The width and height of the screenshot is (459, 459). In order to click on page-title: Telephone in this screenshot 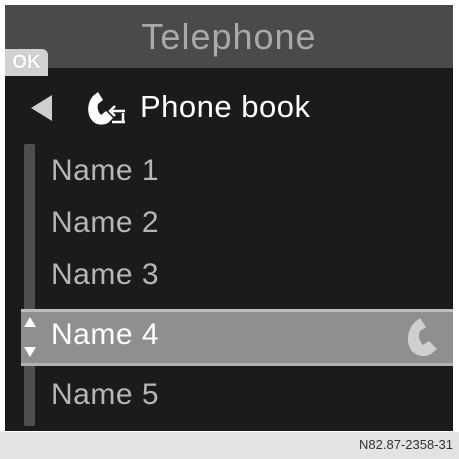, I will do `click(229, 36)`.